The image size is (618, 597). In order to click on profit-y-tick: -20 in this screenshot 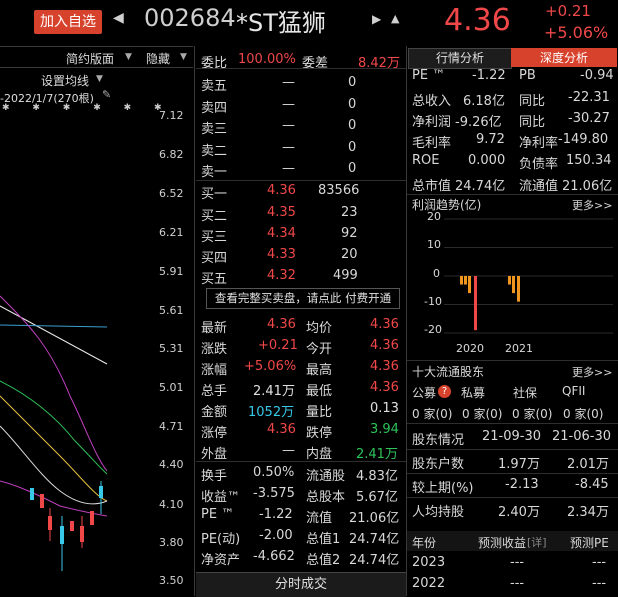, I will do `click(433, 329)`.